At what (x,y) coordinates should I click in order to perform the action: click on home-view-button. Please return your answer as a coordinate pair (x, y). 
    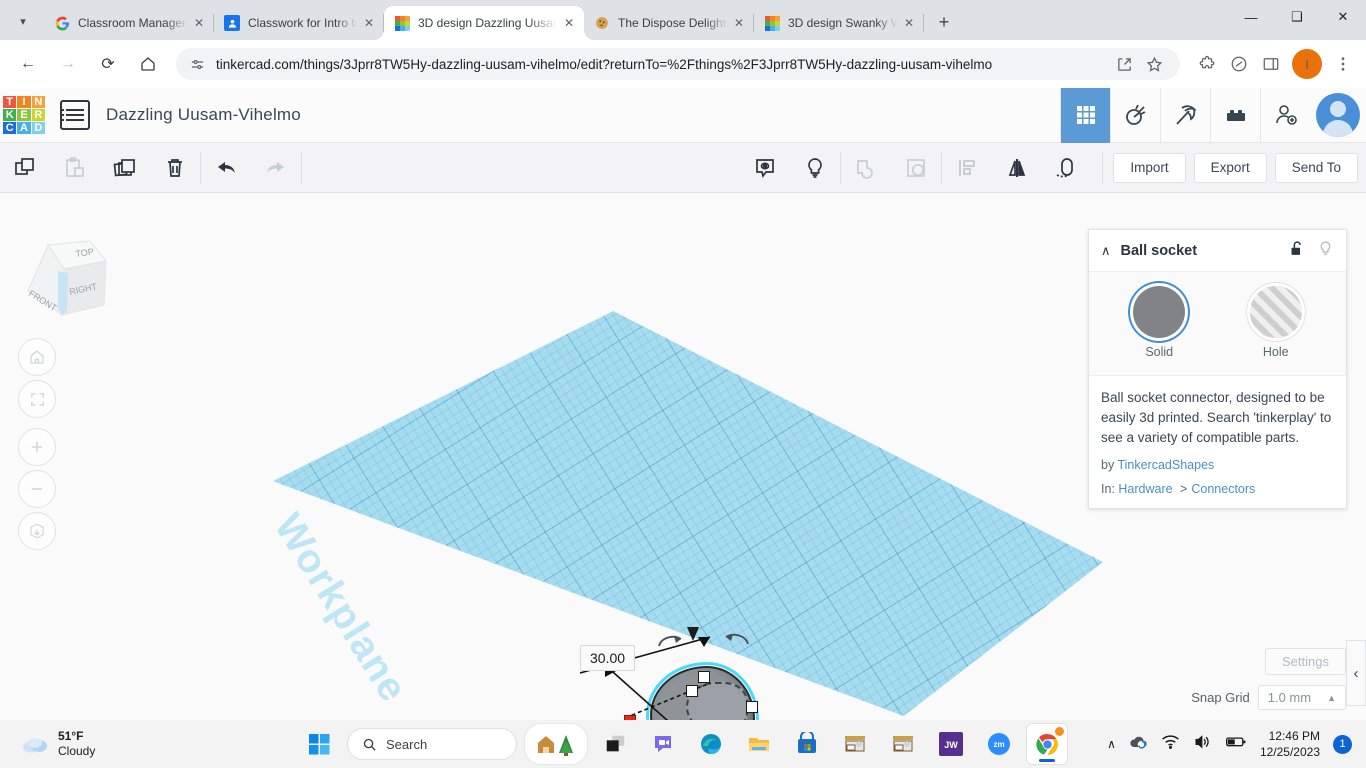
    Looking at the image, I should click on (37, 357).